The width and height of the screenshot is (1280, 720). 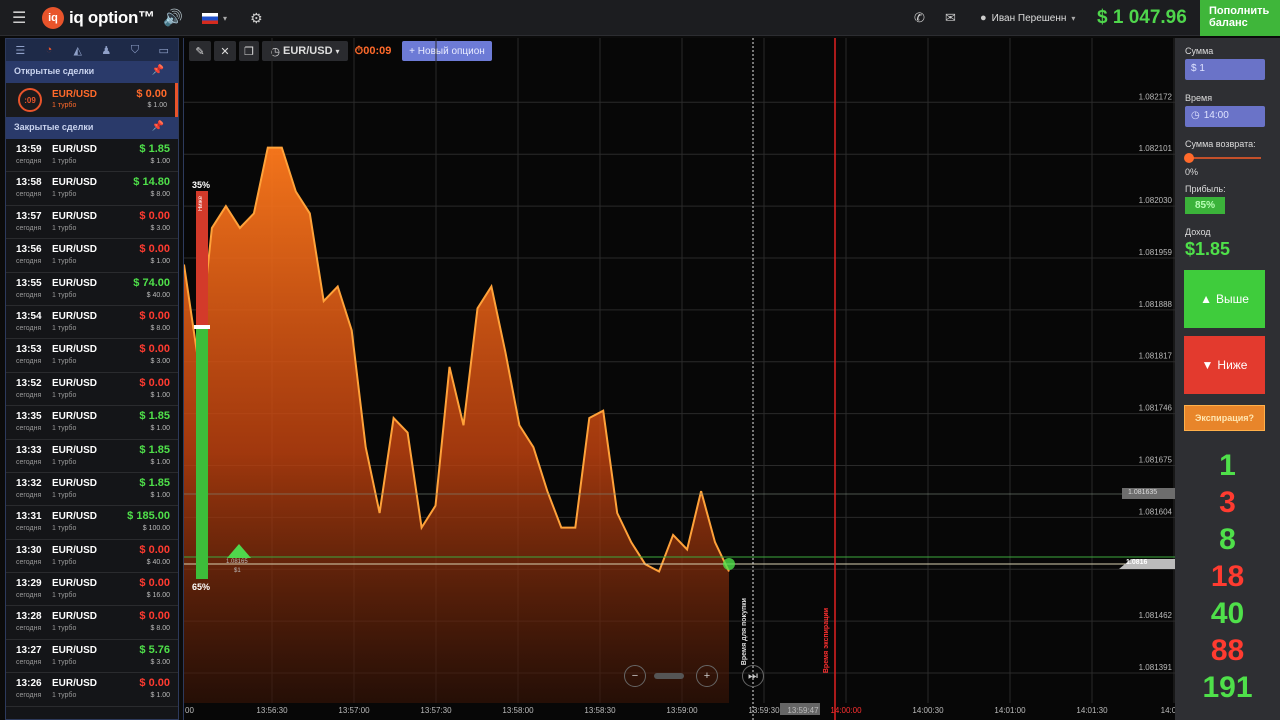 I want to click on tab-users: ♟, so click(x=106, y=50).